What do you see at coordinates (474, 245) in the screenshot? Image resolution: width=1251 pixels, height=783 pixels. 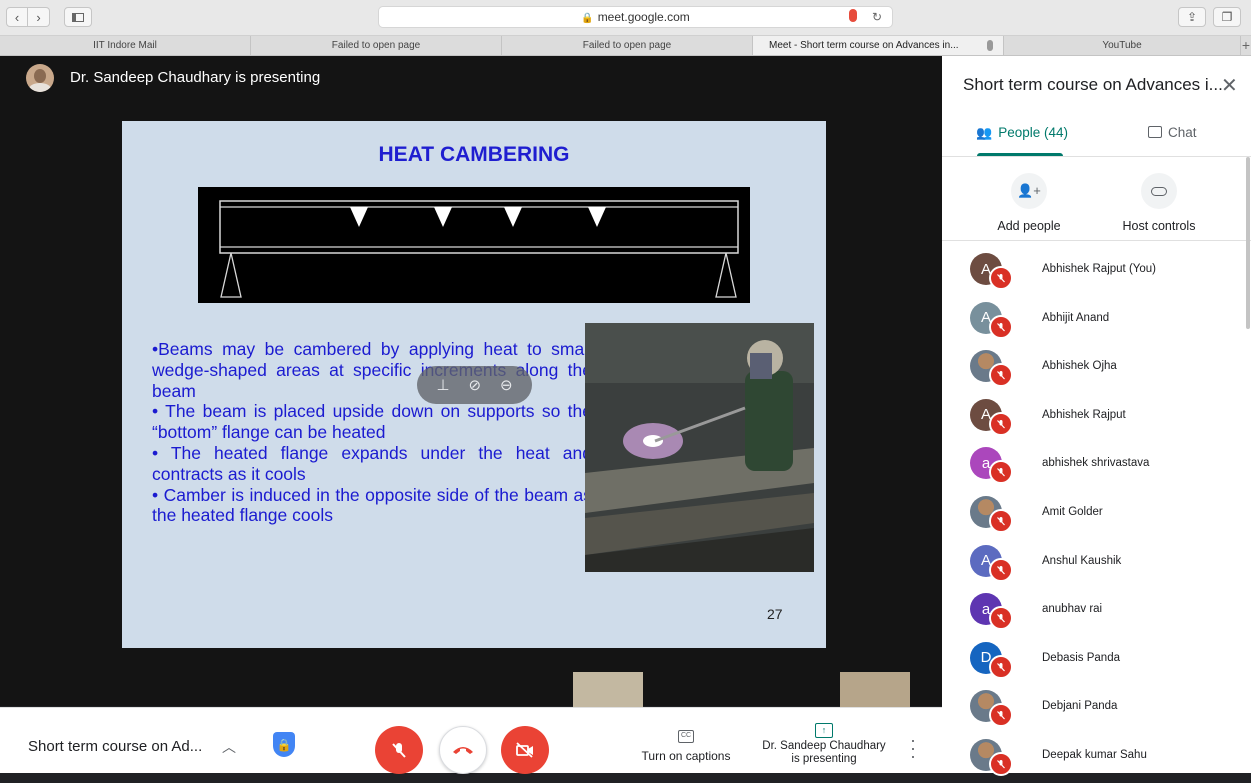 I see `beam-diagram` at bounding box center [474, 245].